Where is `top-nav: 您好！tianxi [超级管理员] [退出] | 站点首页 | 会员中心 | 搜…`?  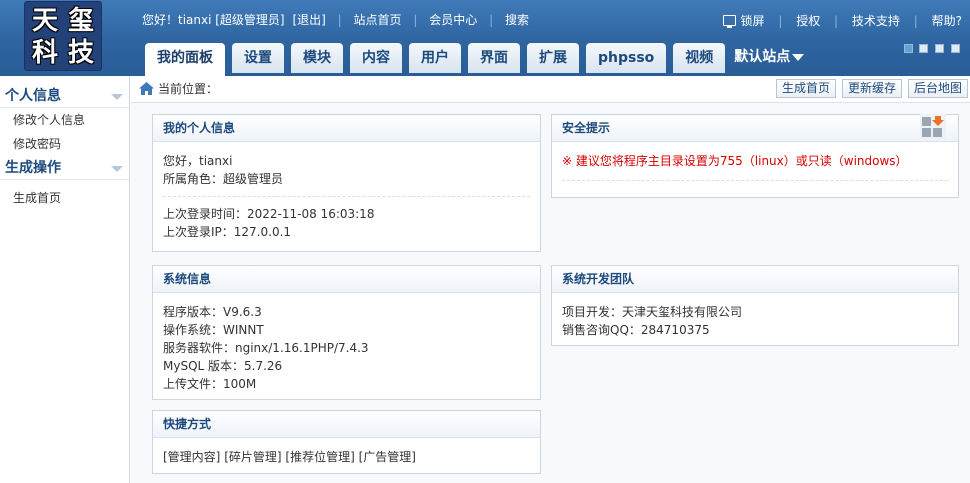 top-nav: 您好！tianxi [超级管理员] [退出] | 站点首页 | 会员中心 | 搜… is located at coordinates (335, 20).